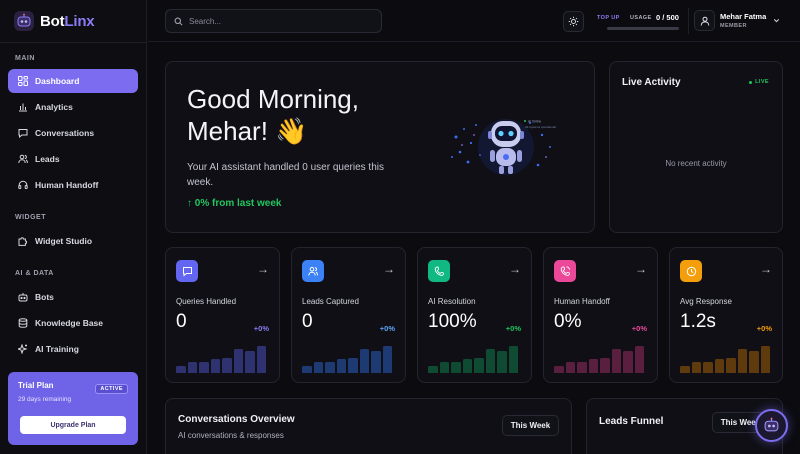 The width and height of the screenshot is (800, 454). Describe the element at coordinates (474, 315) in the screenshot. I see `stat-card: → AI Resolution 100% +0%` at that location.